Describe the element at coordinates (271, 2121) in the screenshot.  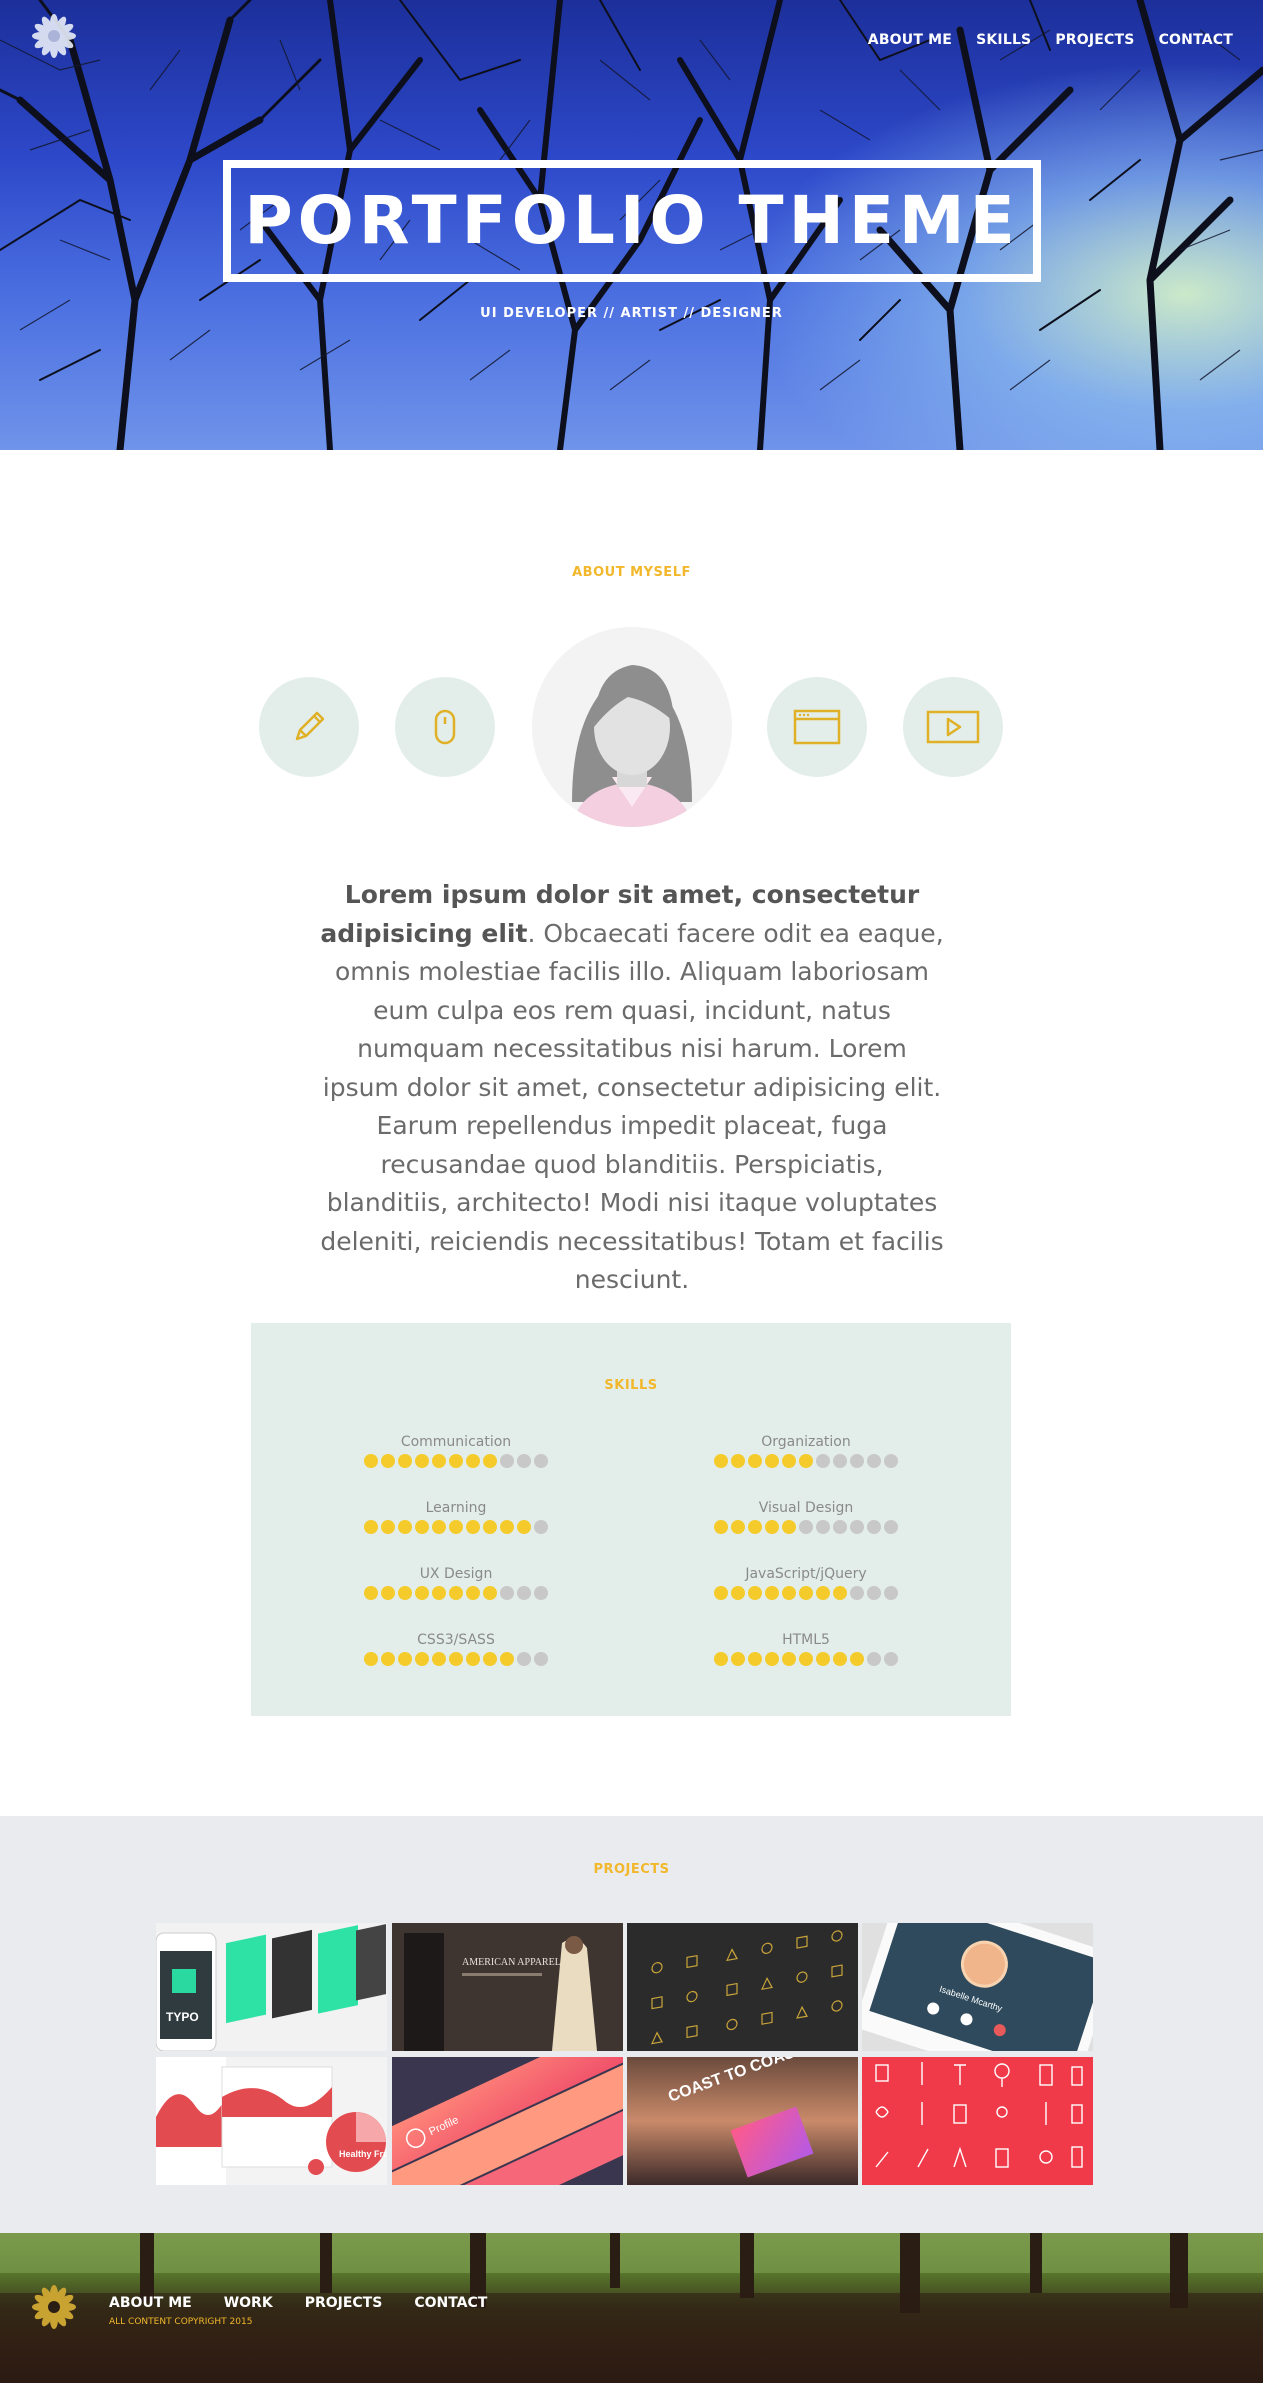
I see `project-thumb-healthy-fruits: Healthy Fruits` at that location.